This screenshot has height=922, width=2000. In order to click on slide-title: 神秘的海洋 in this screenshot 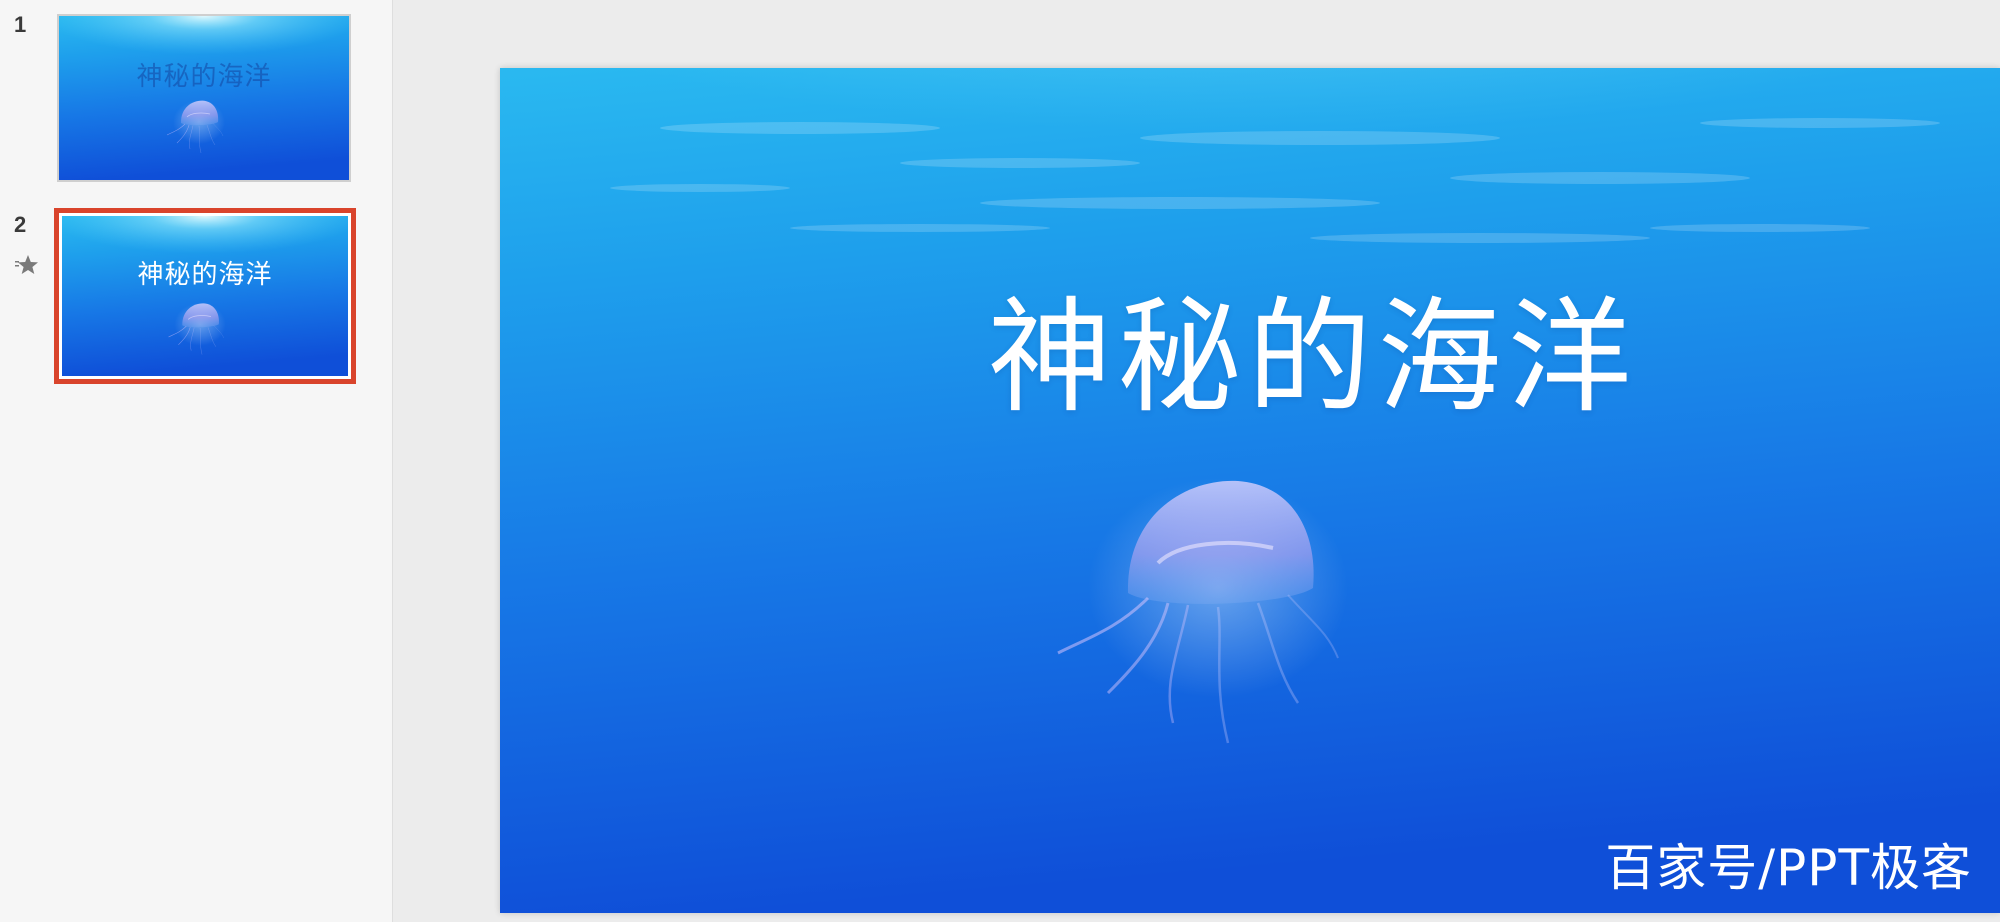, I will do `click(1250, 358)`.